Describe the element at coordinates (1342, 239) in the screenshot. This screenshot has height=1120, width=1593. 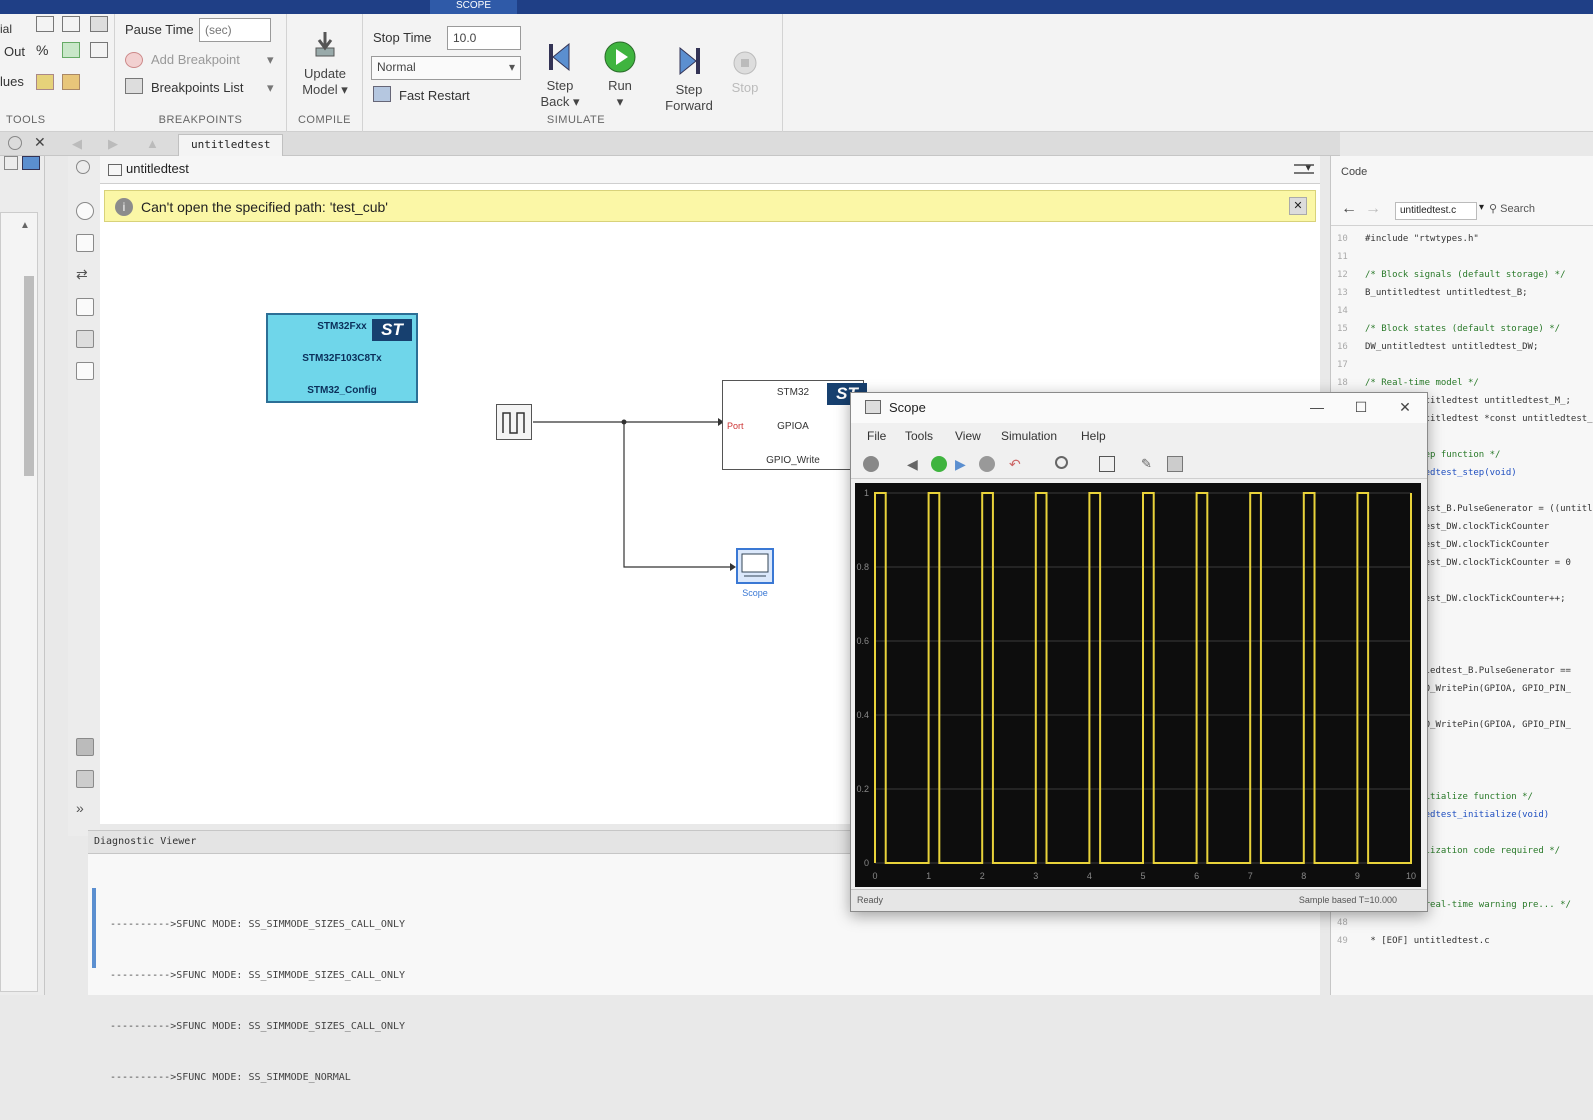
I see `line-number: 10` at that location.